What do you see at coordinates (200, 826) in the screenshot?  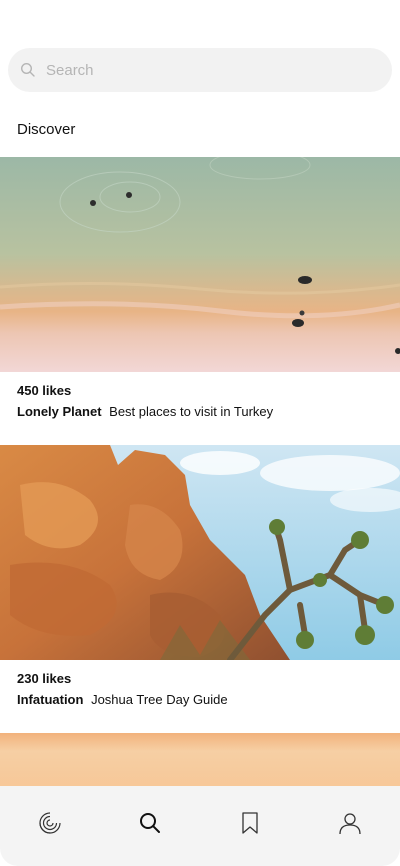 I see `bottom-tab-bar` at bounding box center [200, 826].